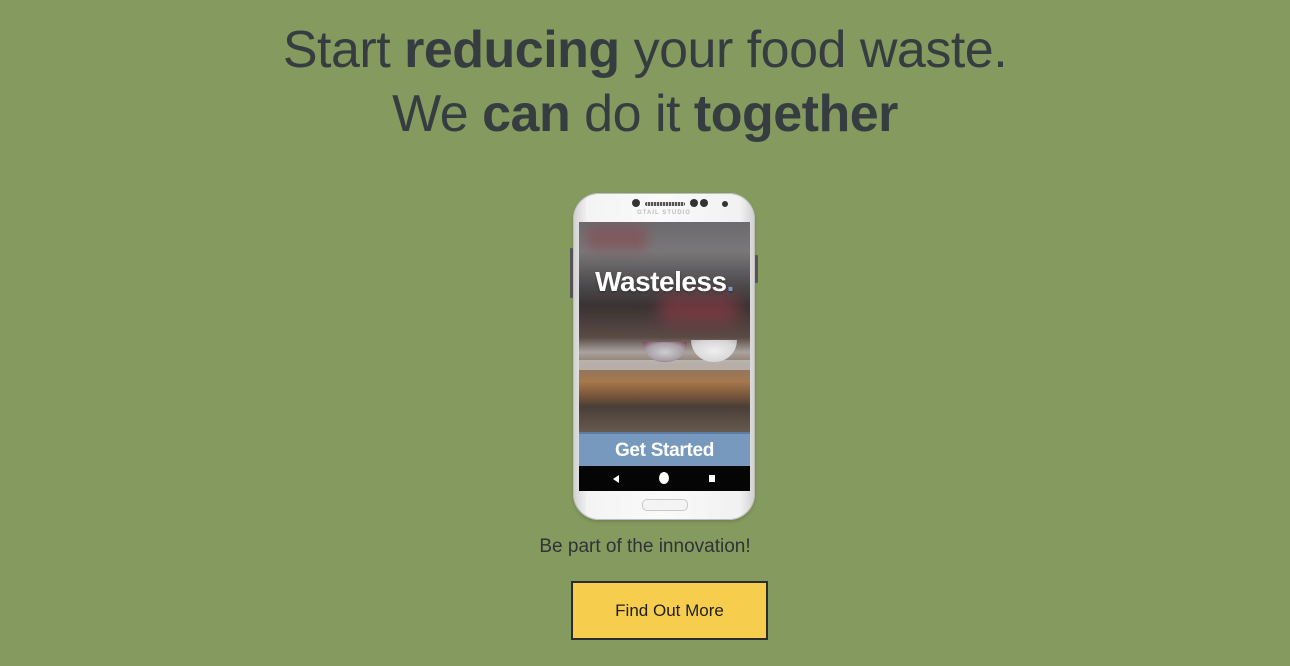 Image resolution: width=1290 pixels, height=666 pixels. Describe the element at coordinates (645, 546) in the screenshot. I see `tagline: Be part of the innovation!` at that location.